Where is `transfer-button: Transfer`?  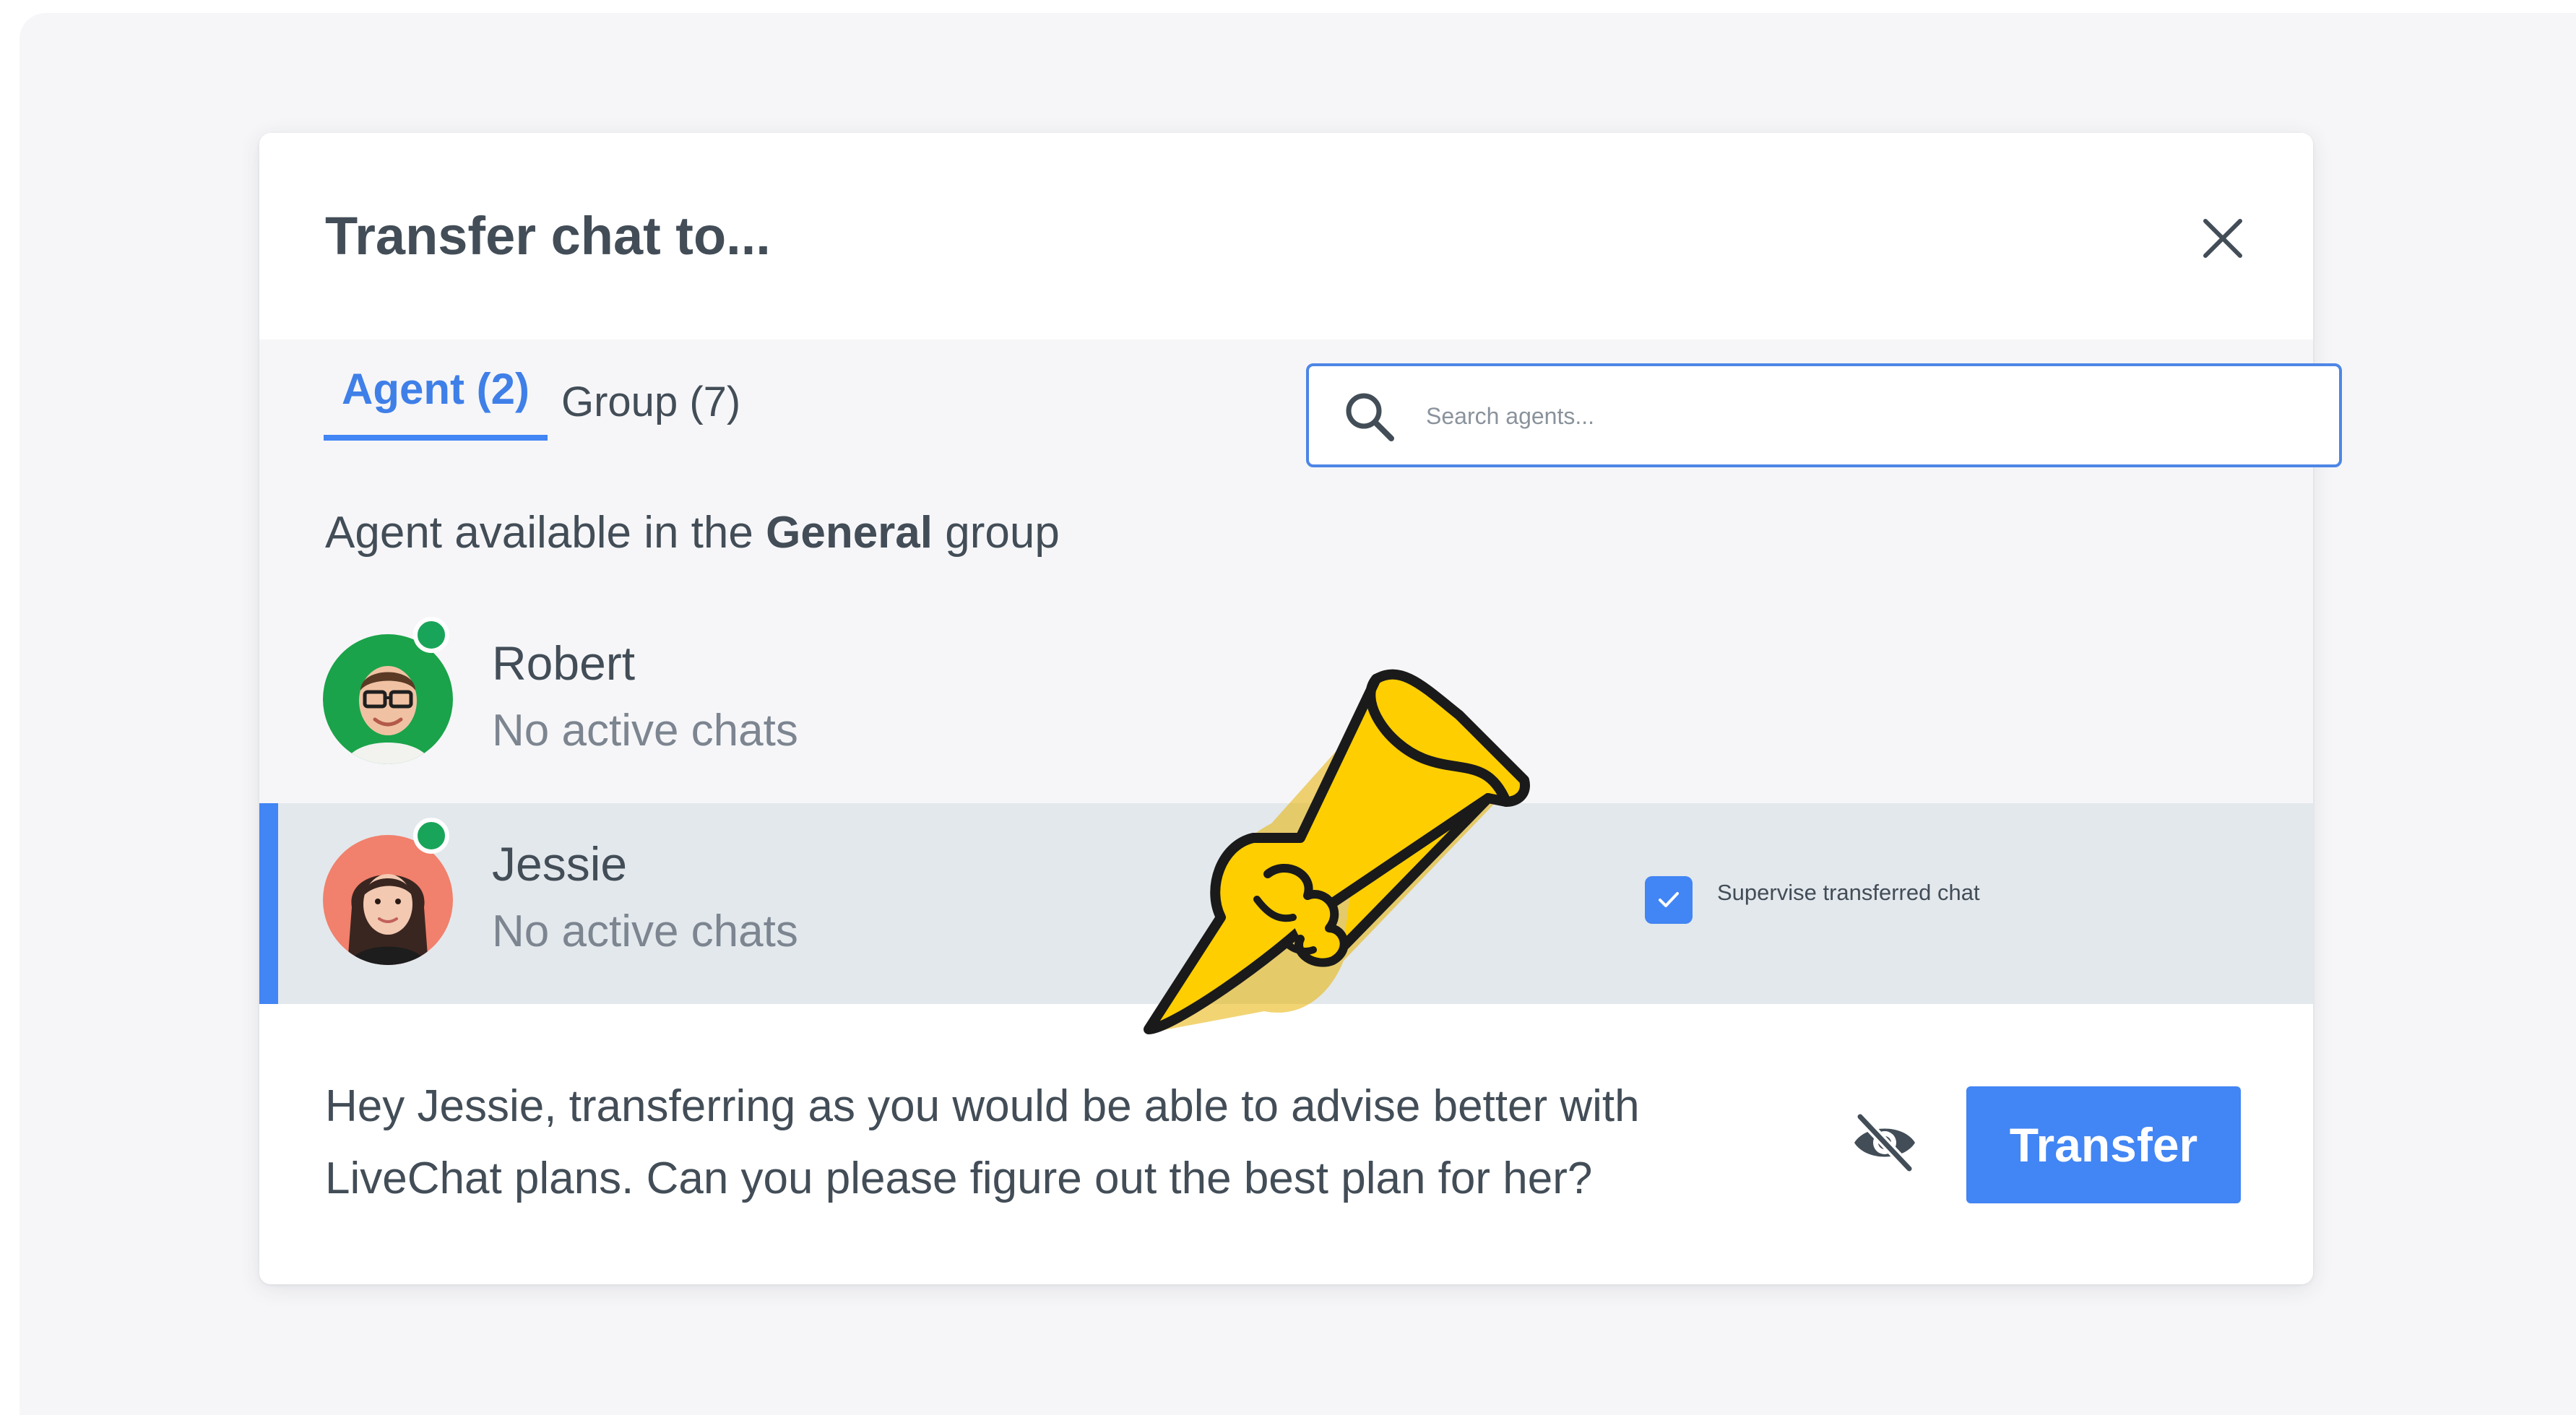 transfer-button: Transfer is located at coordinates (2103, 1144).